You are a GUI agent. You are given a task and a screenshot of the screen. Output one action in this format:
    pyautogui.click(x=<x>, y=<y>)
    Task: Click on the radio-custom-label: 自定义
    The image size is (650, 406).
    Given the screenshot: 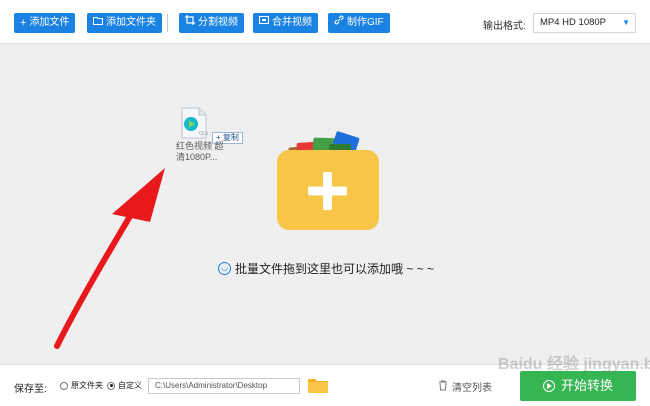 What is the action you would take?
    pyautogui.click(x=130, y=385)
    